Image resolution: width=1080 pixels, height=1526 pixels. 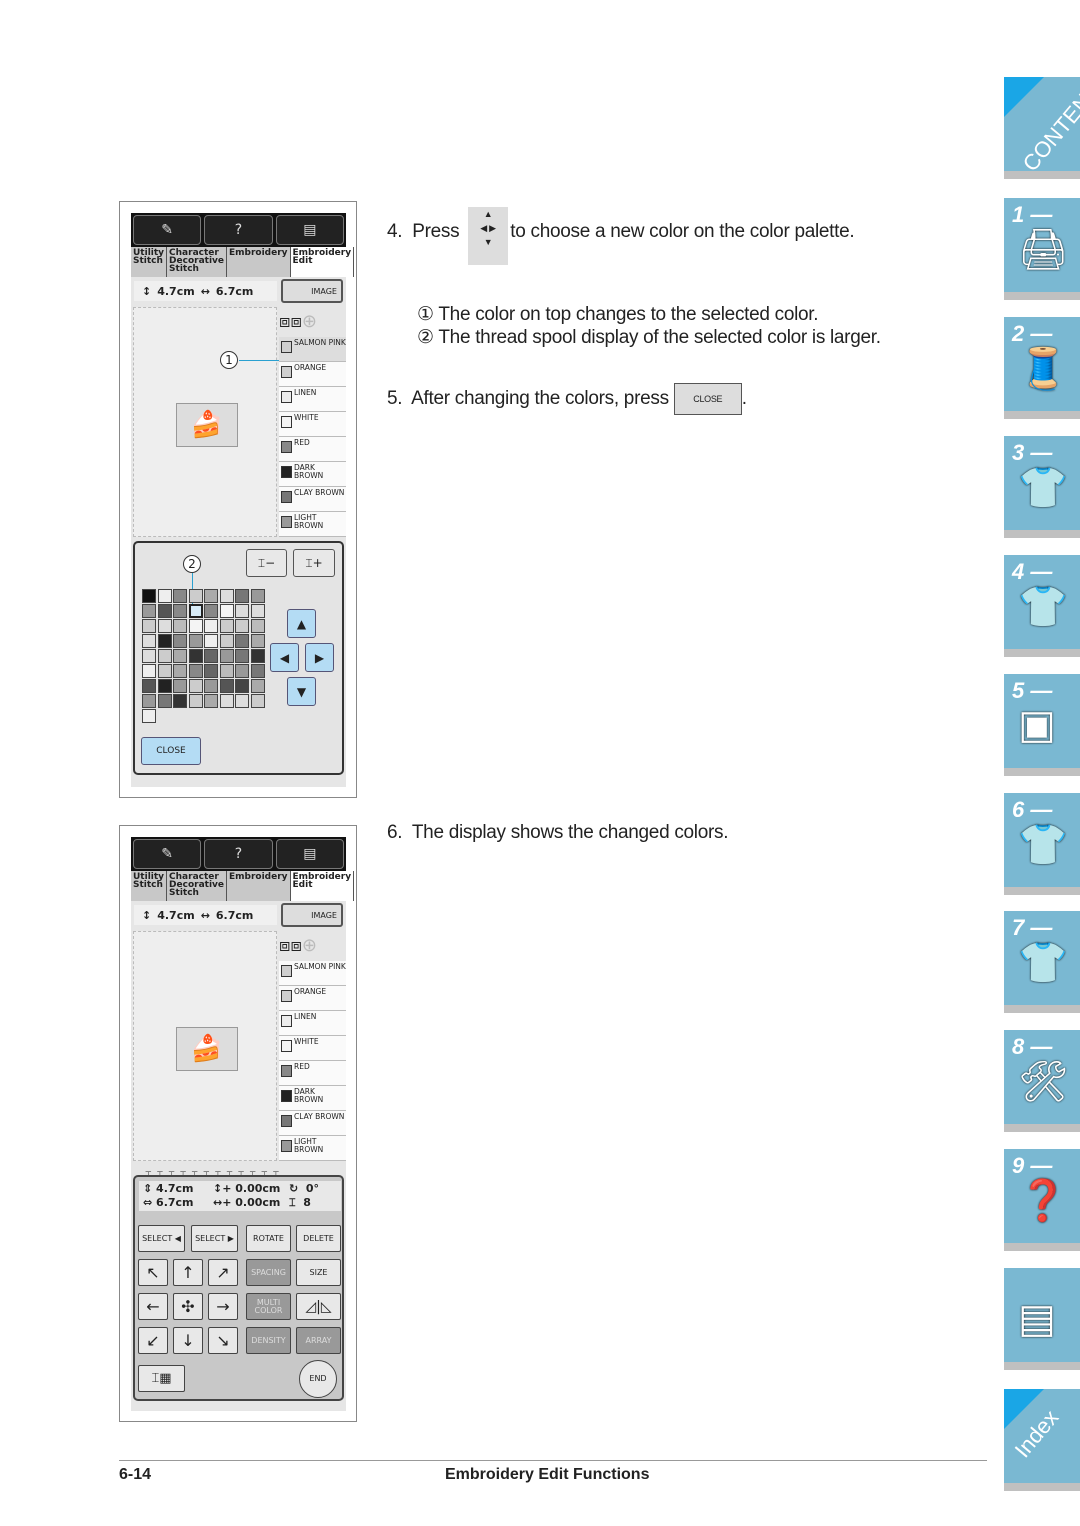 I want to click on spool-plus-button: ⌶ +, so click(x=314, y=563).